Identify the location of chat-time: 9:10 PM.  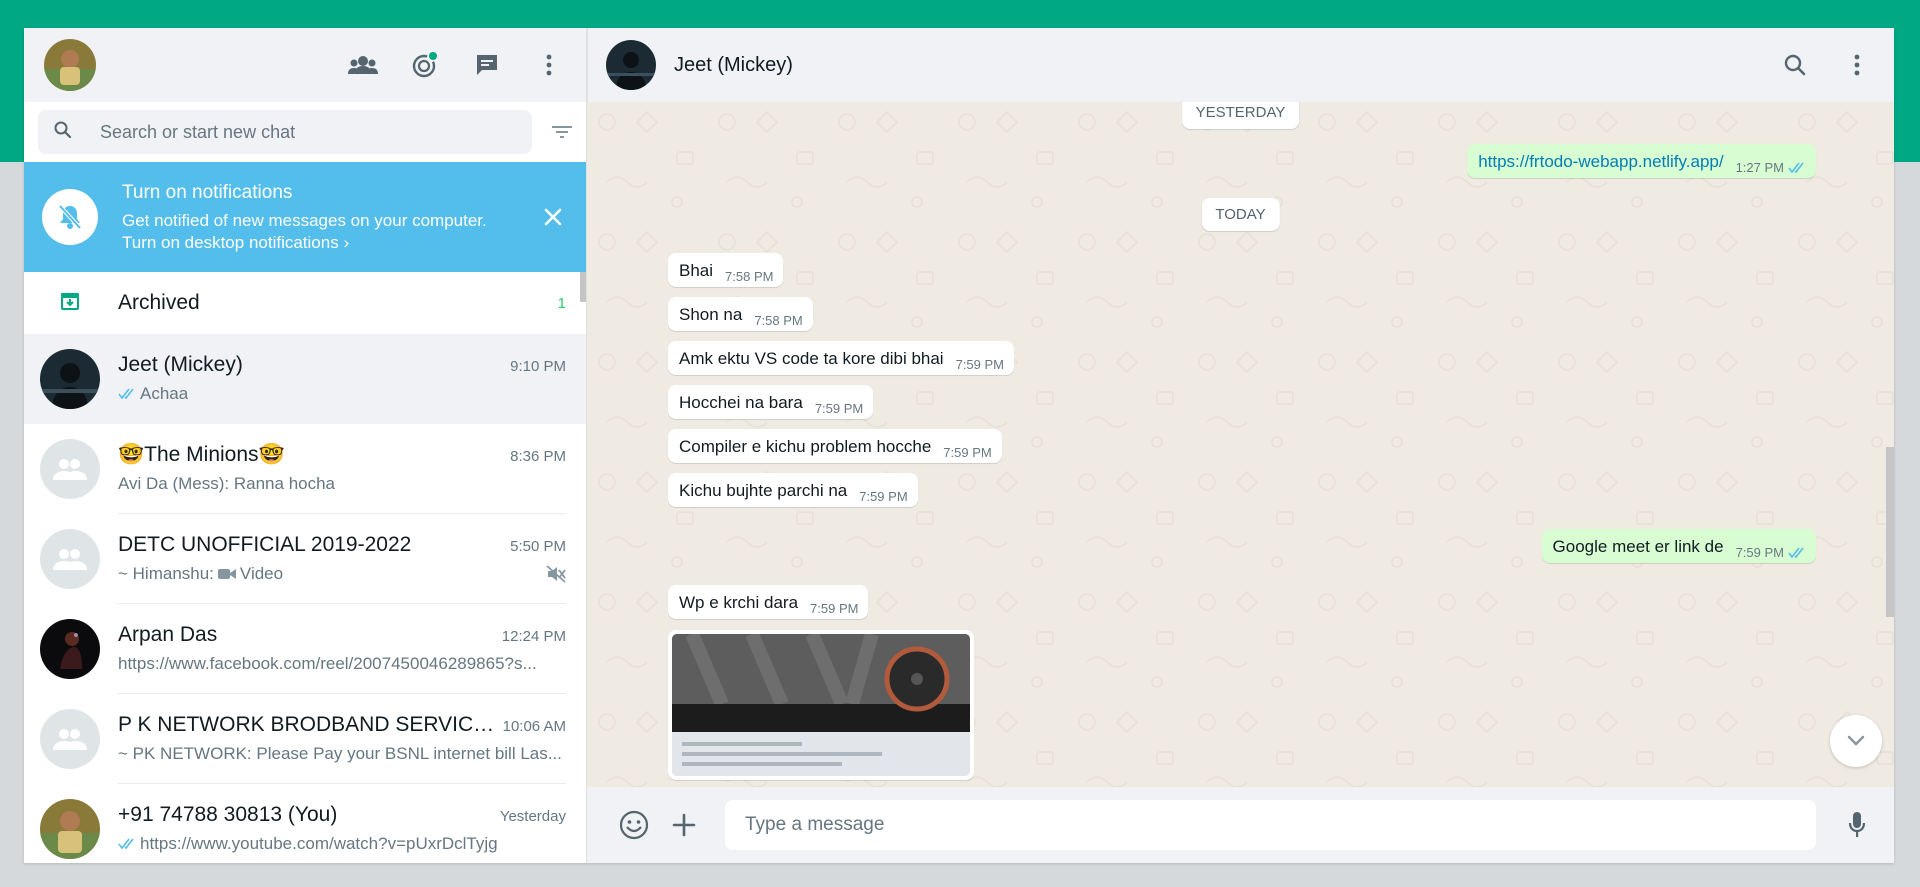
(538, 366).